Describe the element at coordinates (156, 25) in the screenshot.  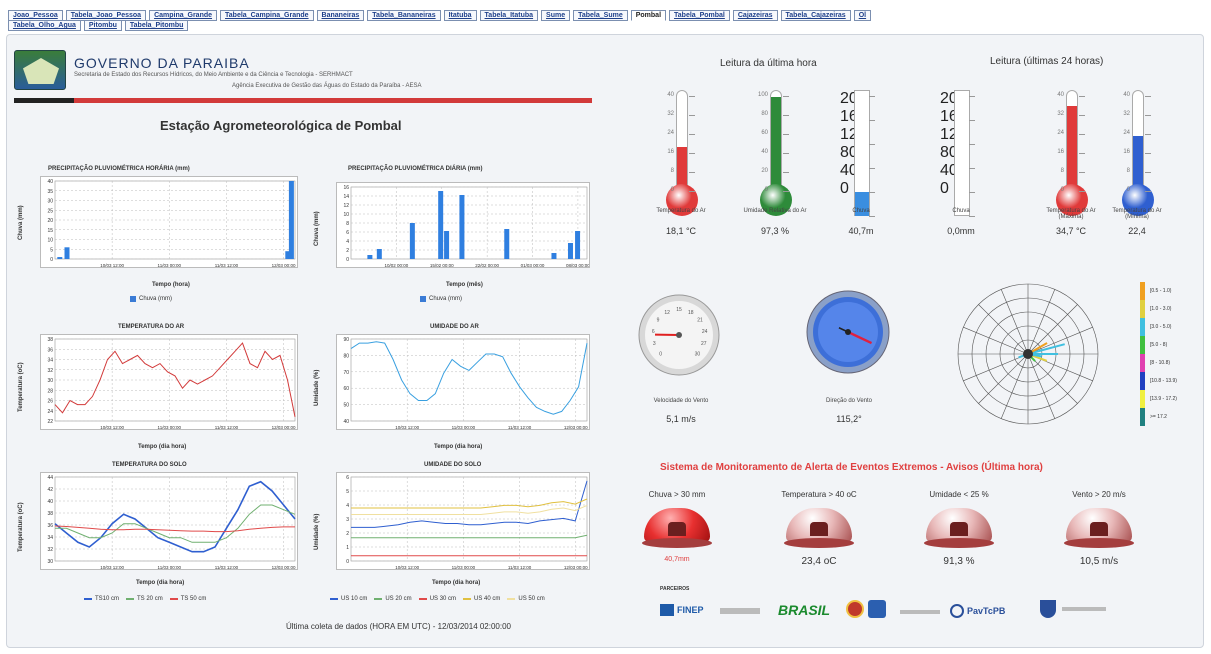
I see `tab-tabela-pitombu: Tabela_Pitombu` at that location.